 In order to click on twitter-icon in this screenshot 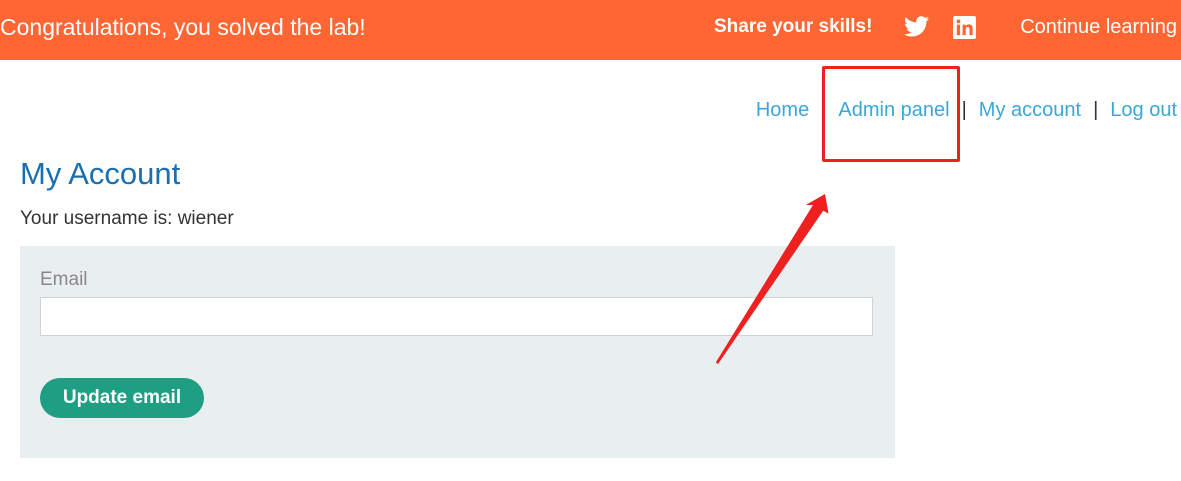, I will do `click(916, 26)`.